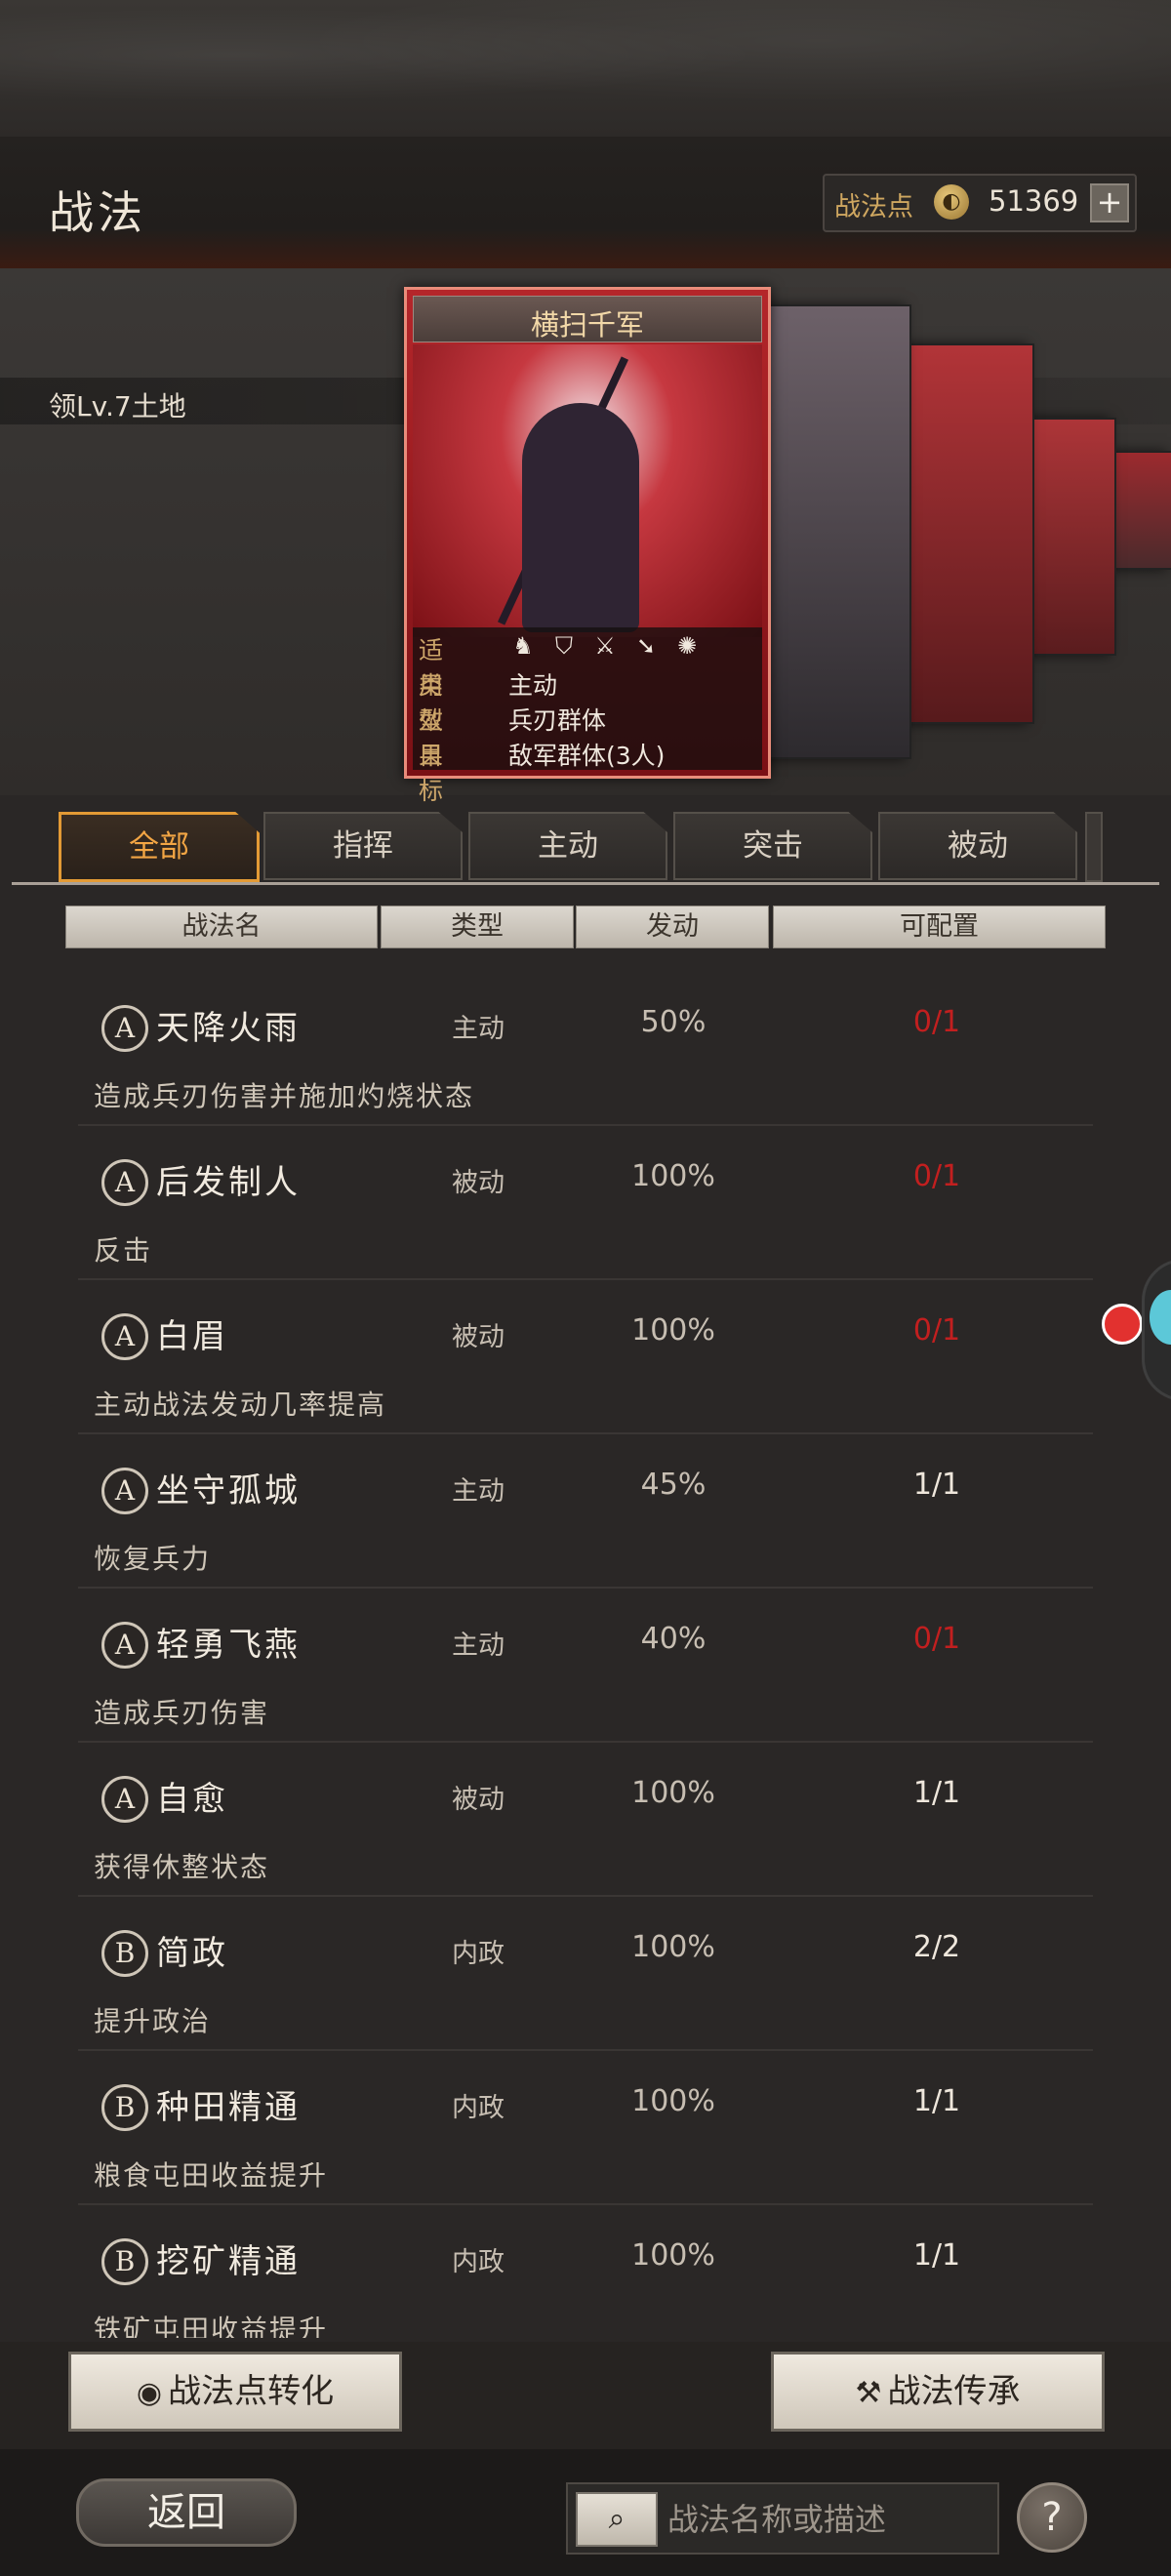 This screenshot has height=2576, width=1171. What do you see at coordinates (939, 927) in the screenshot?
I see `column-header-config: 可配置` at bounding box center [939, 927].